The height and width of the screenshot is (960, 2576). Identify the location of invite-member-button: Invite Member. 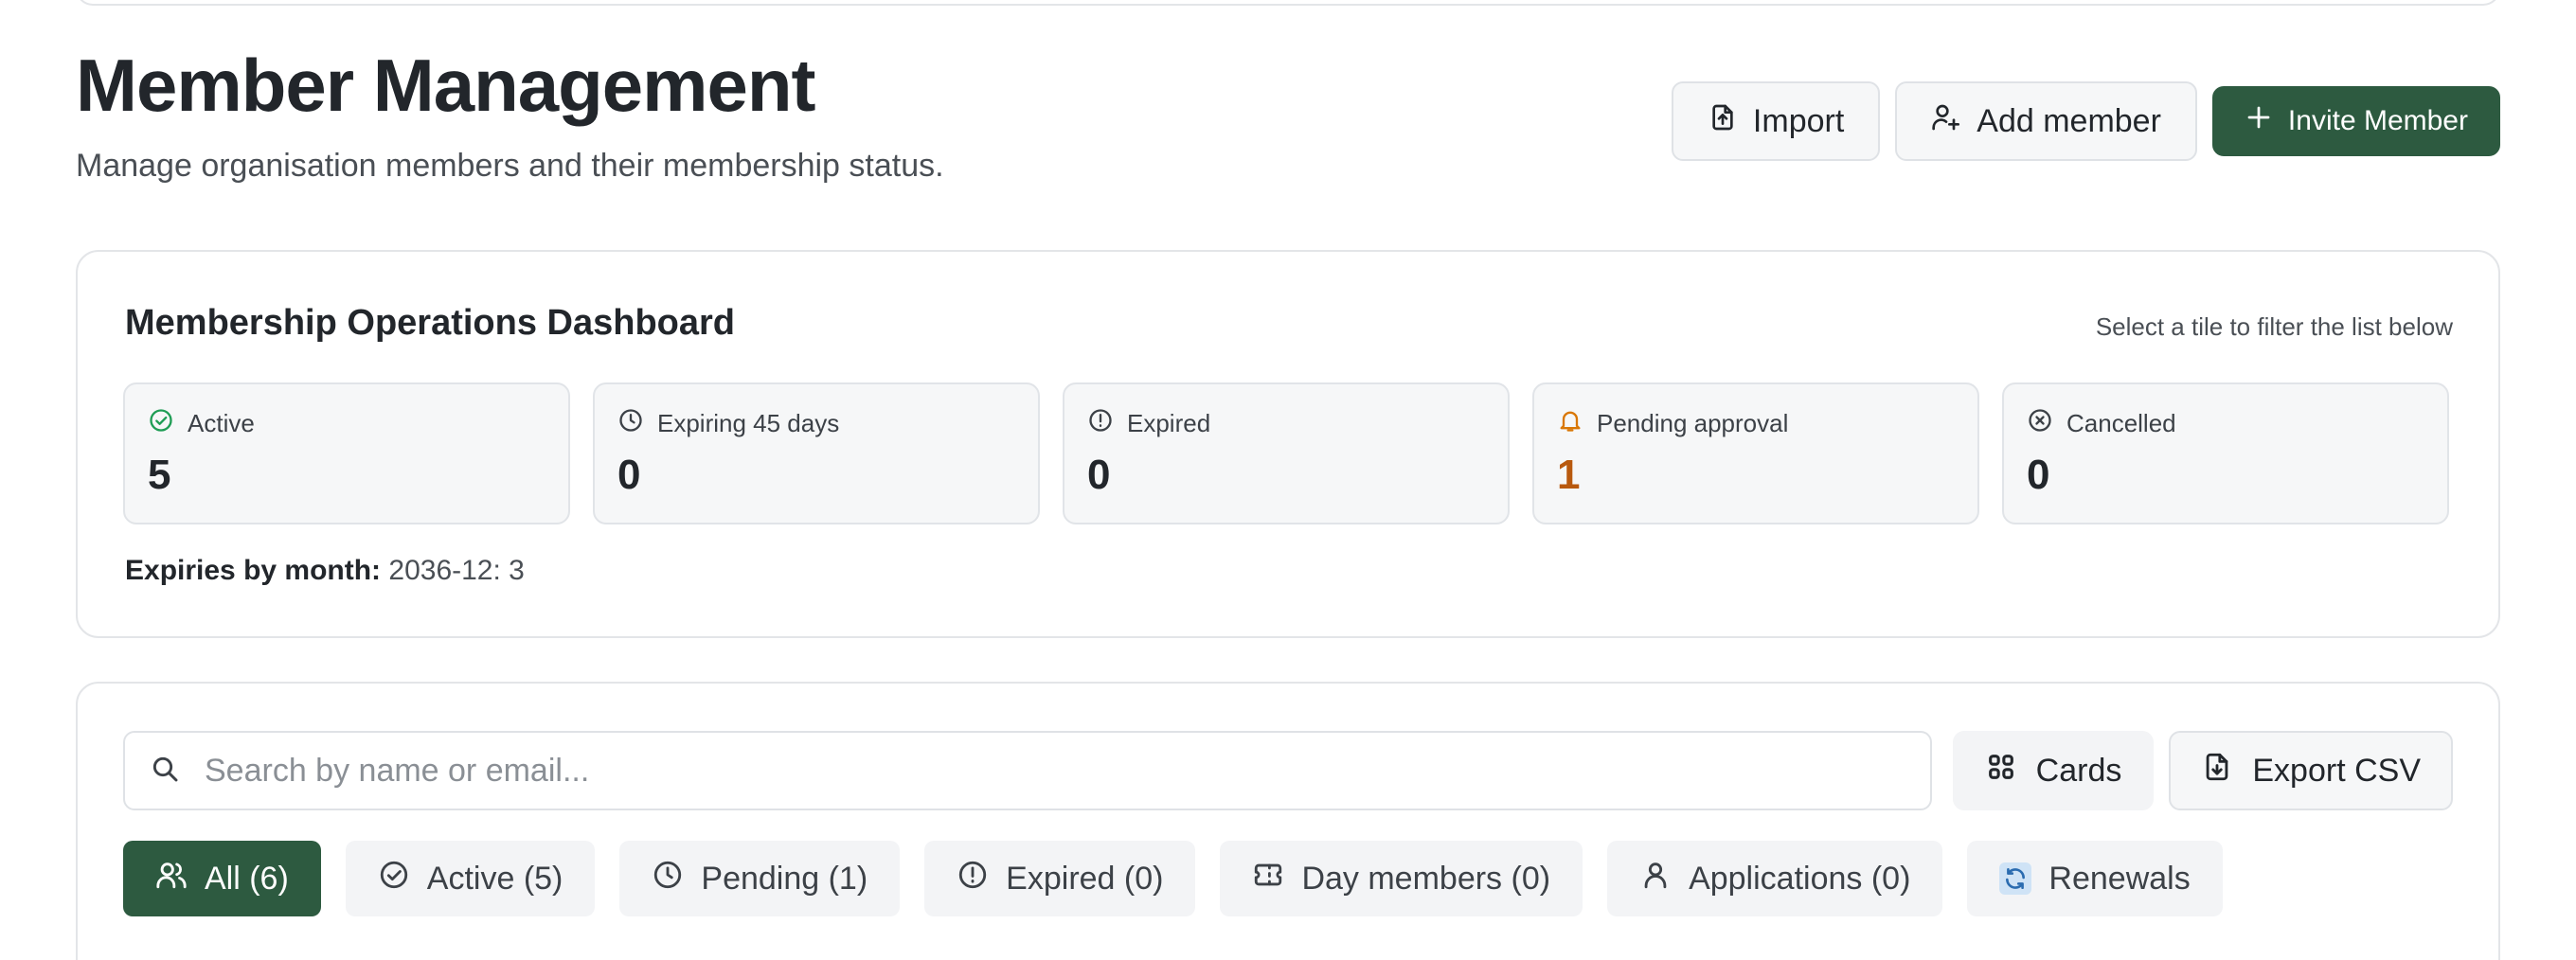
(2355, 121).